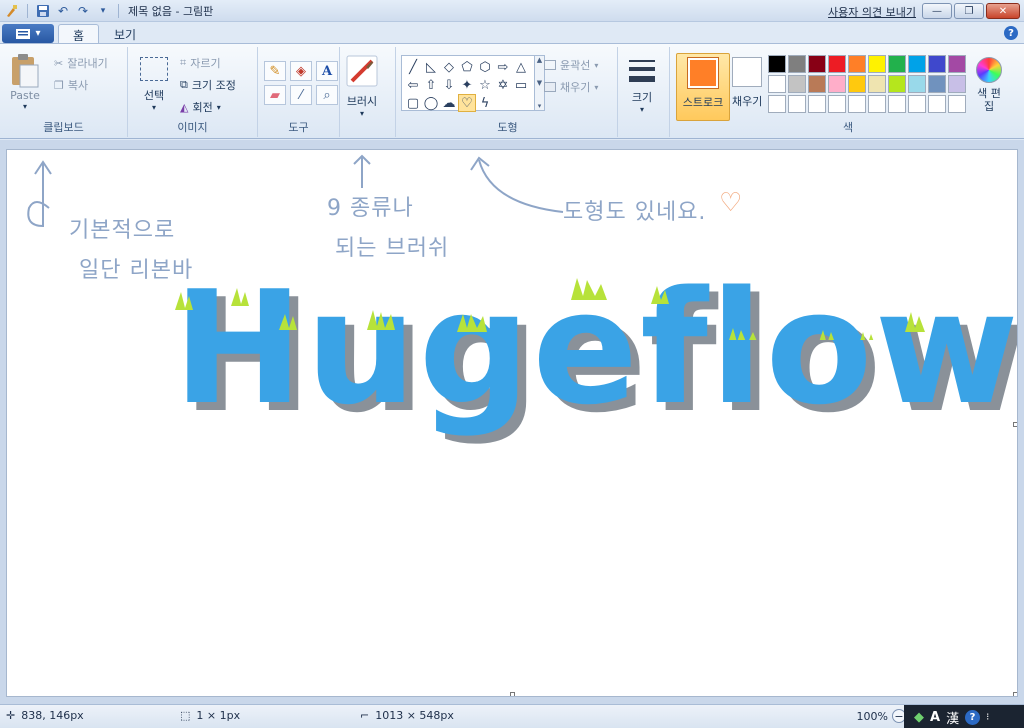 The width and height of the screenshot is (1024, 728). I want to click on send-feedback-link: 사용자 의견 보내기, so click(872, 12).